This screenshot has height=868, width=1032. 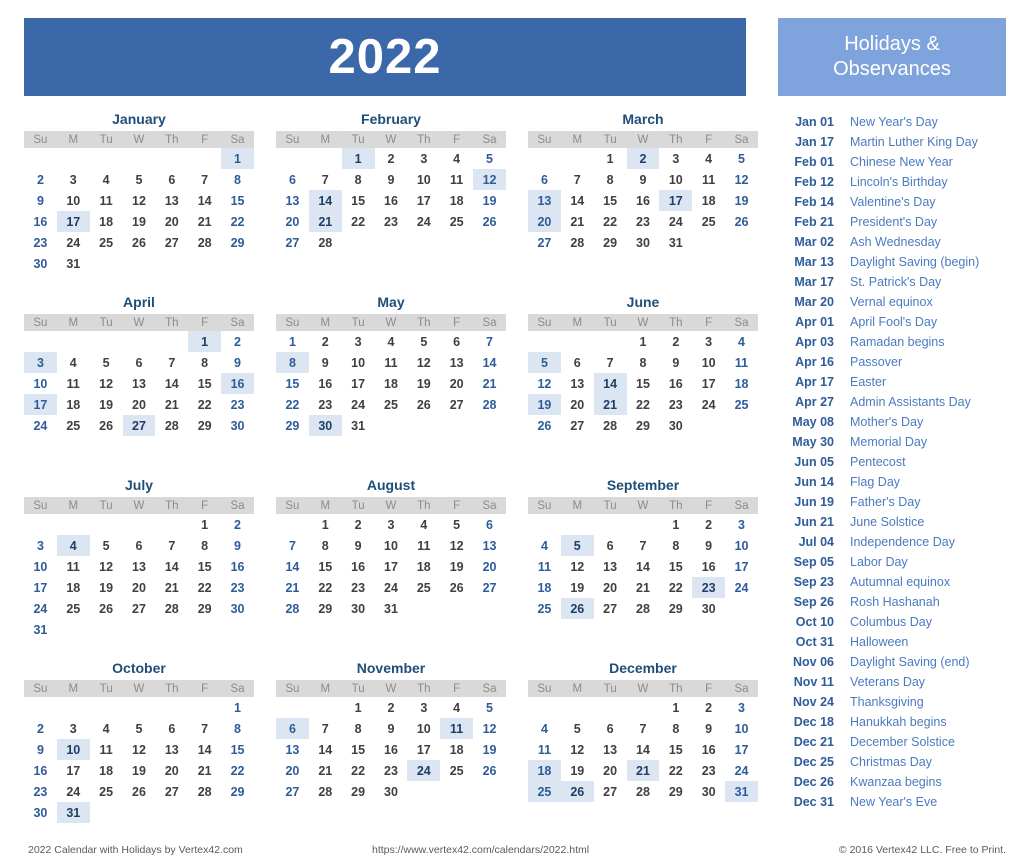 What do you see at coordinates (489, 341) in the screenshot?
I see `day-cell: 7` at bounding box center [489, 341].